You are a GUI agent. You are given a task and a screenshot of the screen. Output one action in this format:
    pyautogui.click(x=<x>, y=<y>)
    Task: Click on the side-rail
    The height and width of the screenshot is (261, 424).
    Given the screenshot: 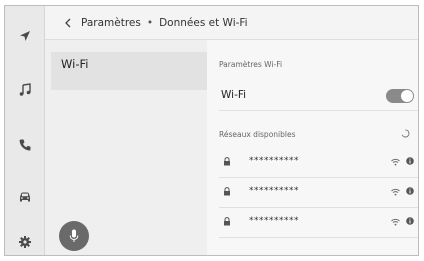 What is the action you would take?
    pyautogui.click(x=25, y=130)
    